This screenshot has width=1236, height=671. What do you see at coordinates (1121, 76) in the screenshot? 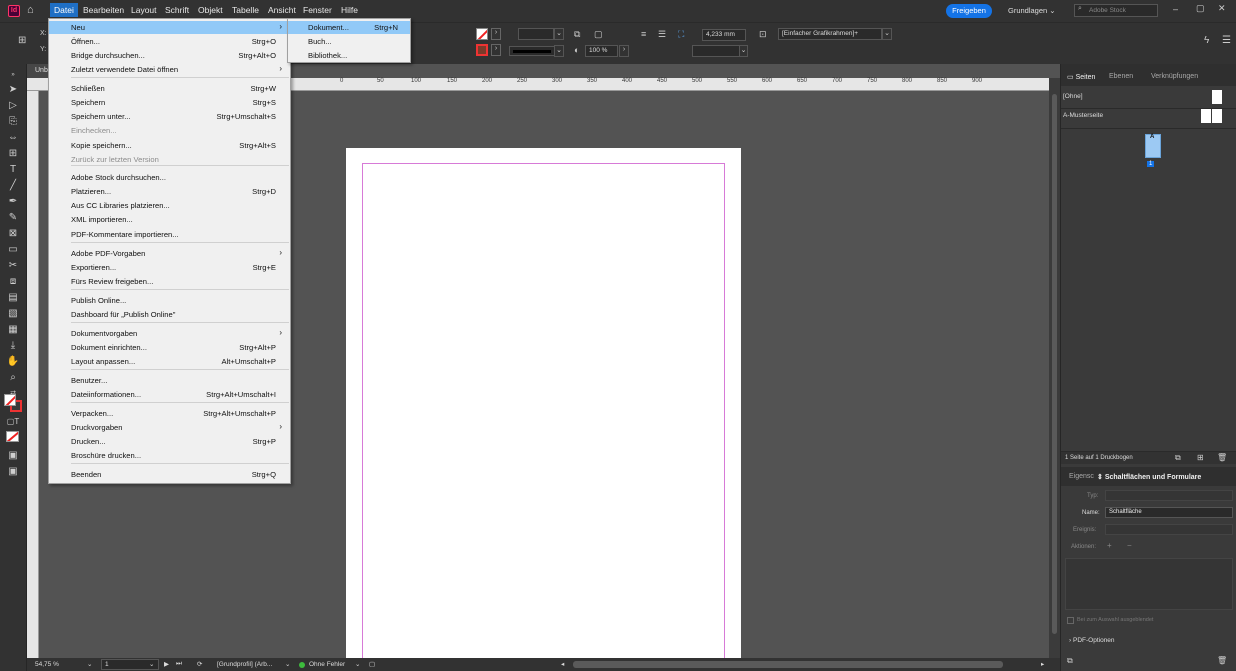
I see `tab-ebenen: Ebenen` at bounding box center [1121, 76].